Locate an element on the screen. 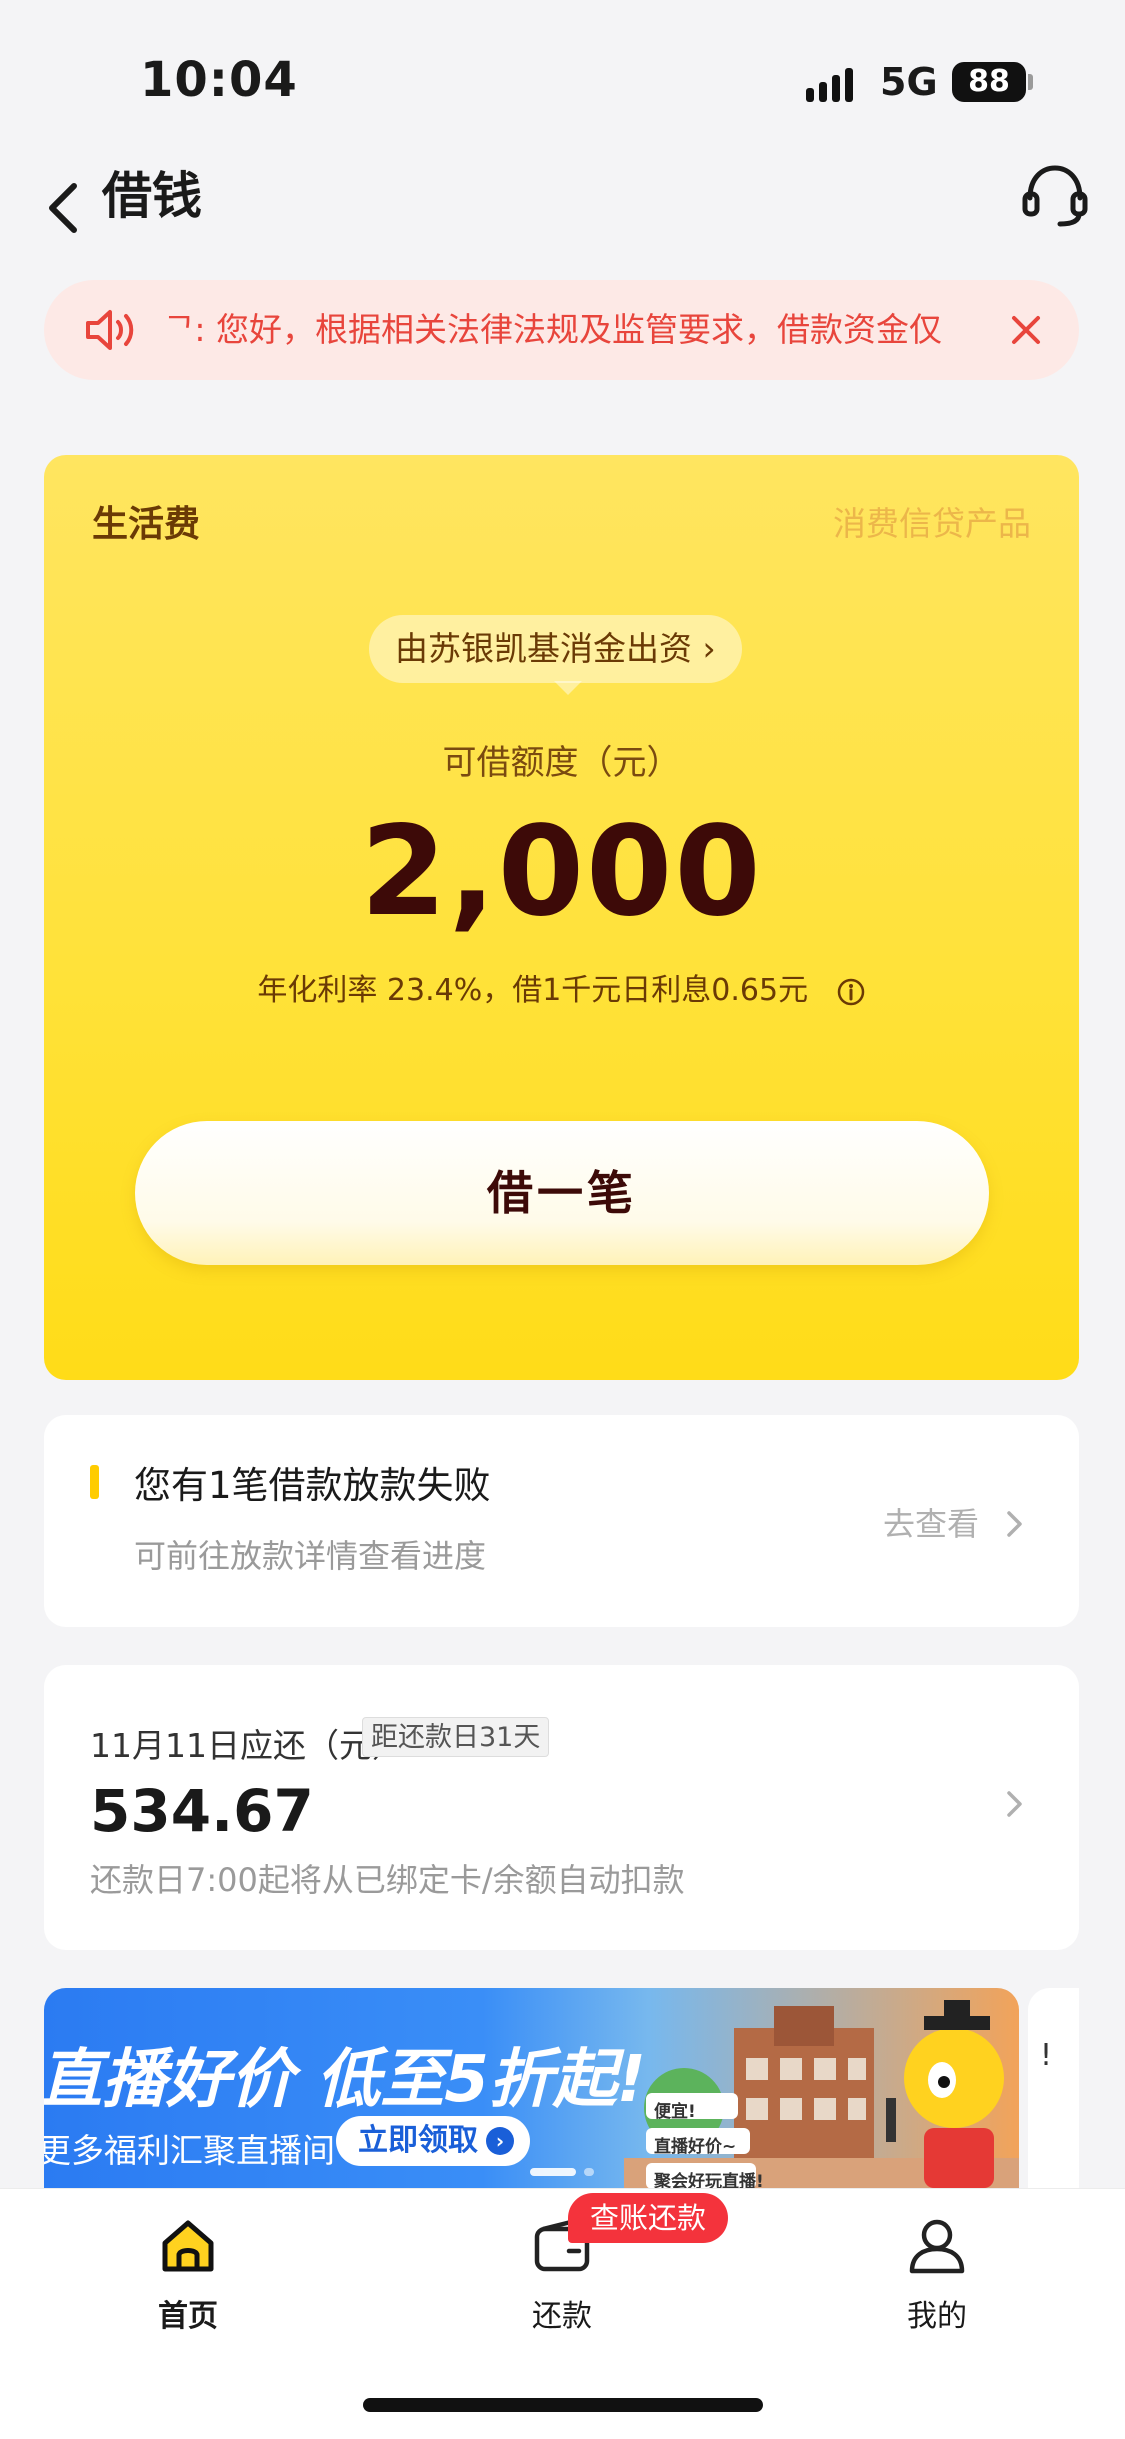  tab-mine: 我的 is located at coordinates (937, 2275).